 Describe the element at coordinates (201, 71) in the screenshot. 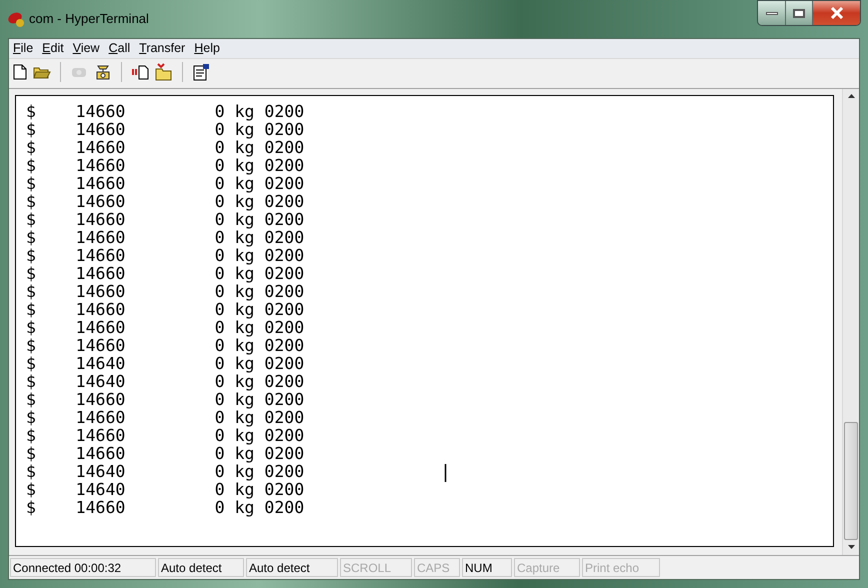

I see `properties-icon` at that location.